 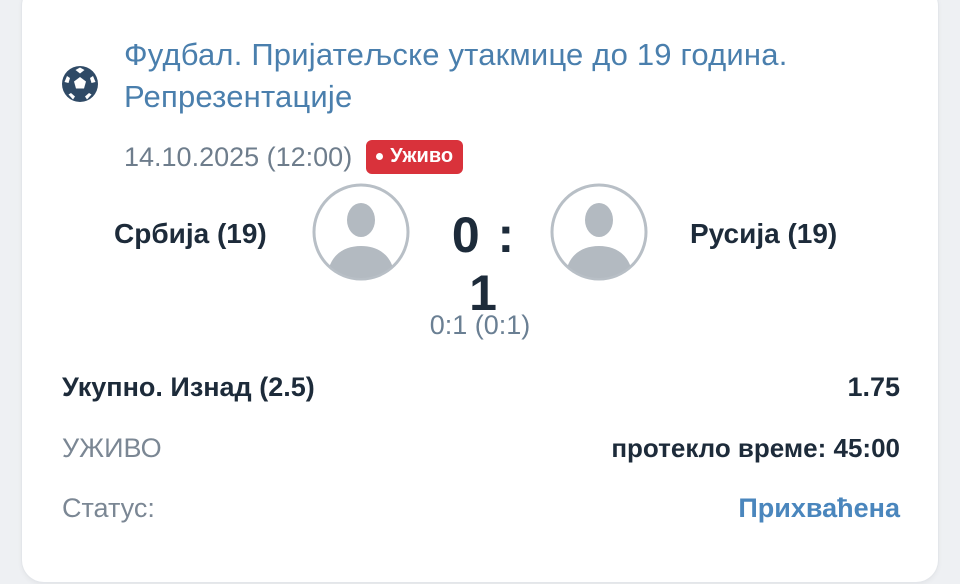 What do you see at coordinates (480, 325) in the screenshot?
I see `half-time-score: 0:1 (0:1)` at bounding box center [480, 325].